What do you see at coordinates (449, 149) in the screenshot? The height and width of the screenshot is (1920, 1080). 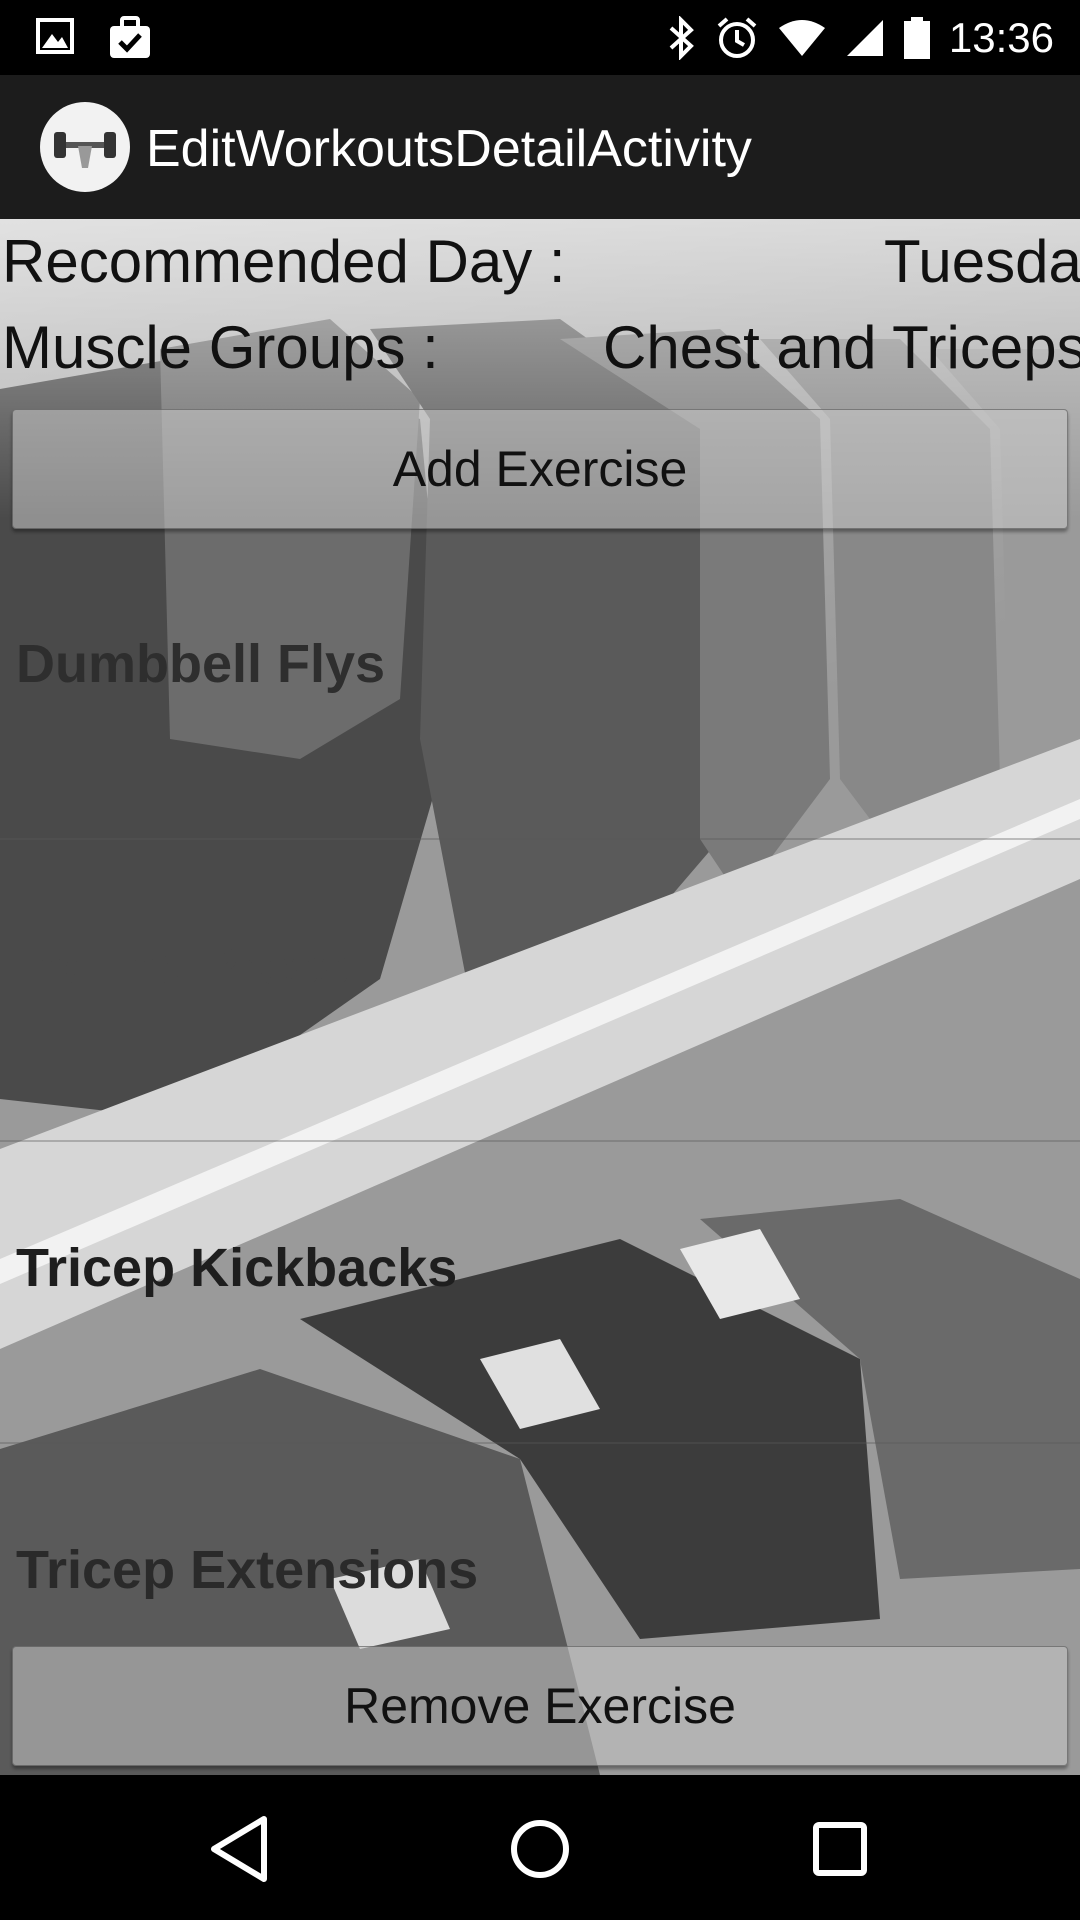 I see `app-title: EditWorkoutsDetailActivity` at bounding box center [449, 149].